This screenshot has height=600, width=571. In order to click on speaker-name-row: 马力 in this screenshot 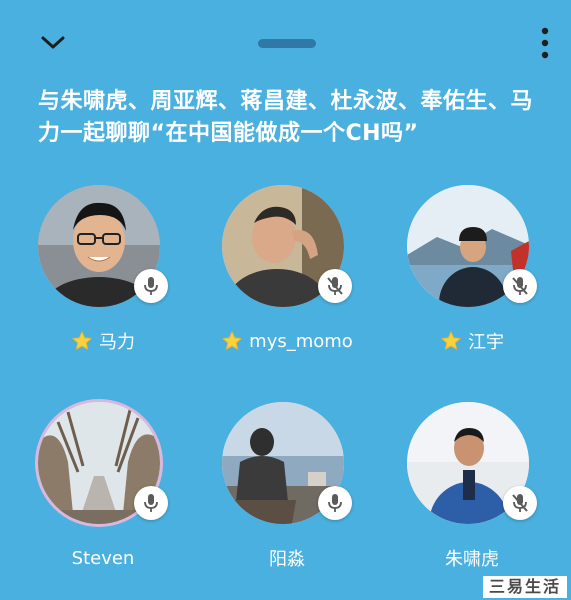, I will do `click(103, 341)`.